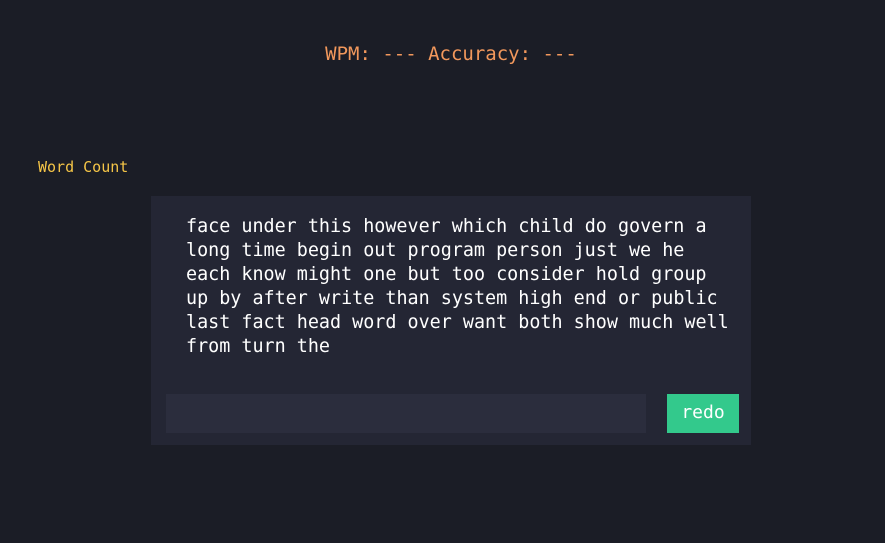  What do you see at coordinates (208, 250) in the screenshot?
I see `prompt-word: long` at bounding box center [208, 250].